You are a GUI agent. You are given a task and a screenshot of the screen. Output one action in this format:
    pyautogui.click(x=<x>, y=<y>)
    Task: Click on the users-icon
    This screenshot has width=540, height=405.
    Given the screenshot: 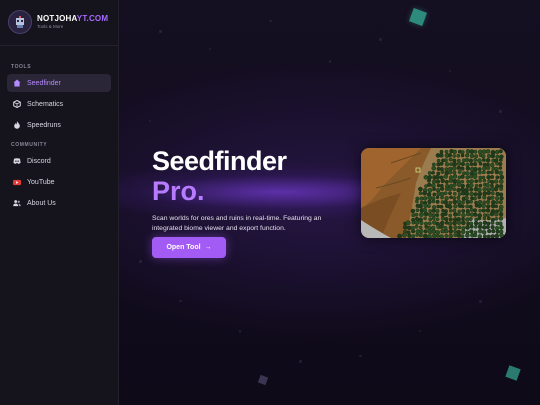 What is the action you would take?
    pyautogui.click(x=17, y=203)
    